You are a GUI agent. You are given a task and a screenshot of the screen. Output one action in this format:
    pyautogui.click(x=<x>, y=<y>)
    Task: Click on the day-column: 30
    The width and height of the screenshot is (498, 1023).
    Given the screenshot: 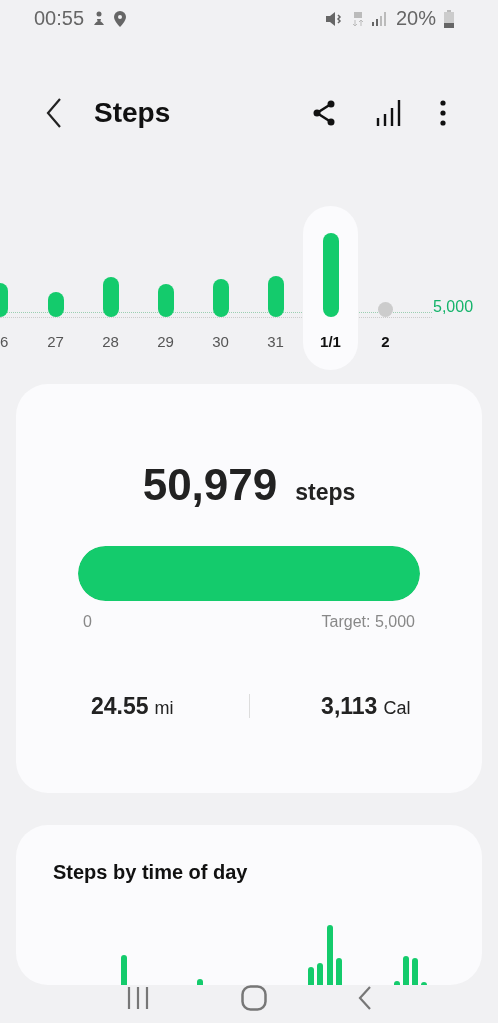 What is the action you would take?
    pyautogui.click(x=220, y=287)
    